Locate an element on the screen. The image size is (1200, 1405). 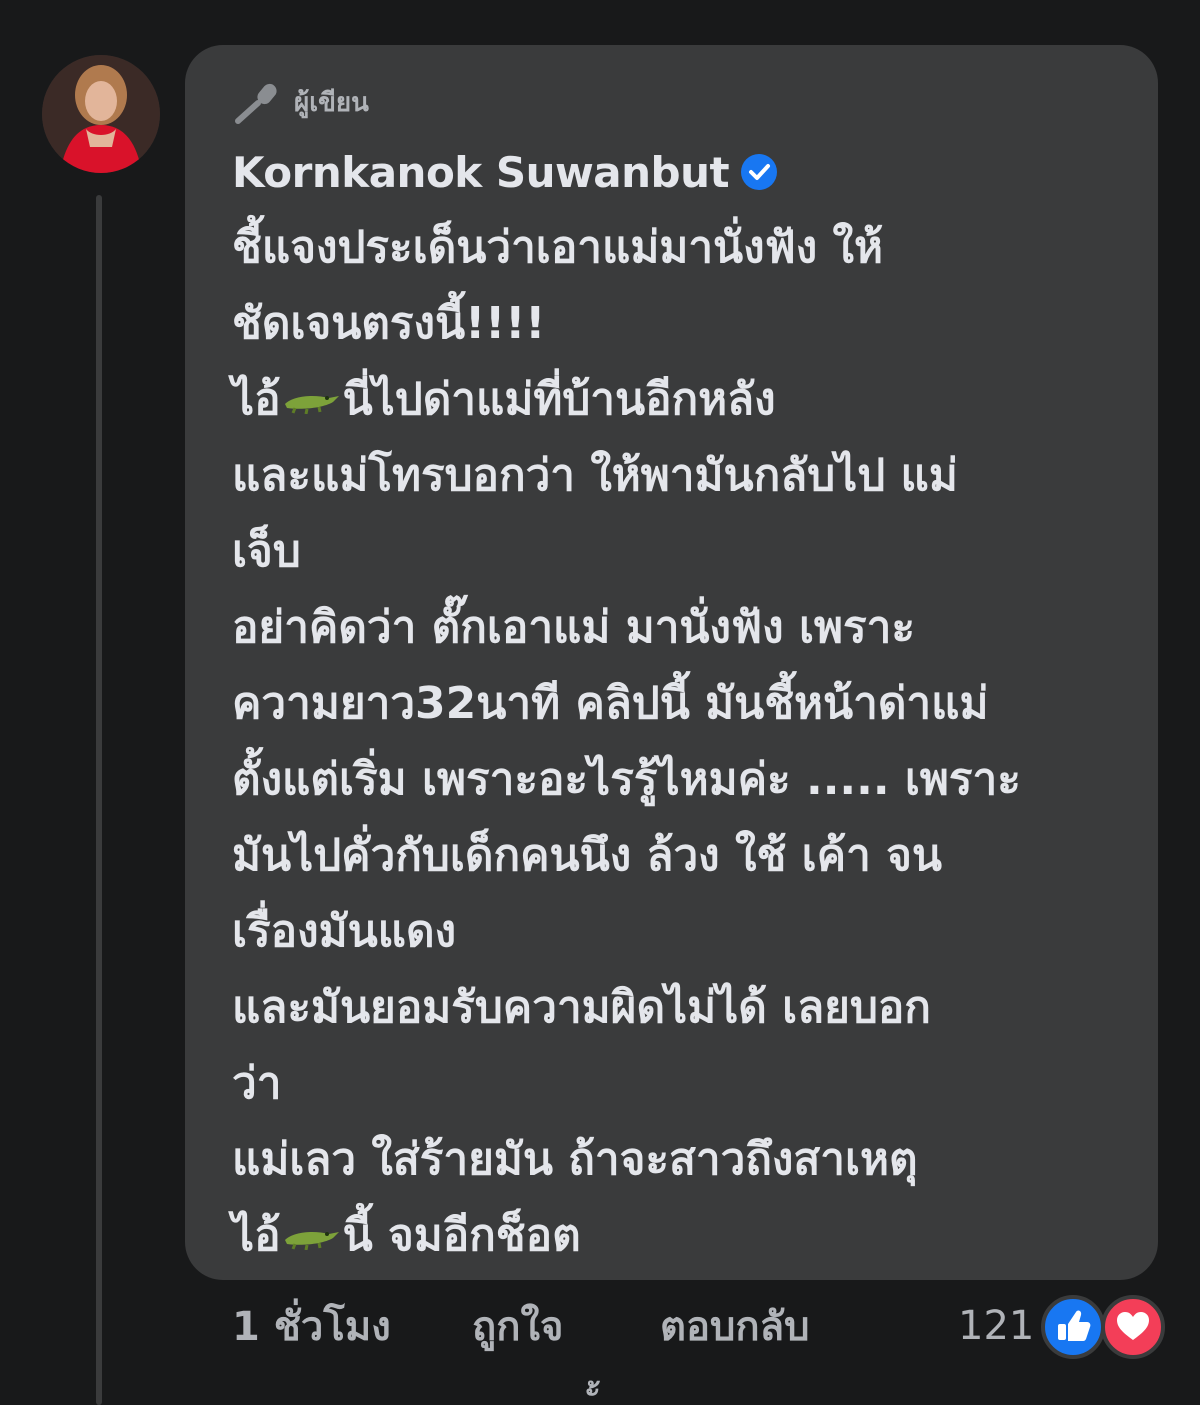
comment-timestamp: 1 ชั่วโมง is located at coordinates (352, 1326).